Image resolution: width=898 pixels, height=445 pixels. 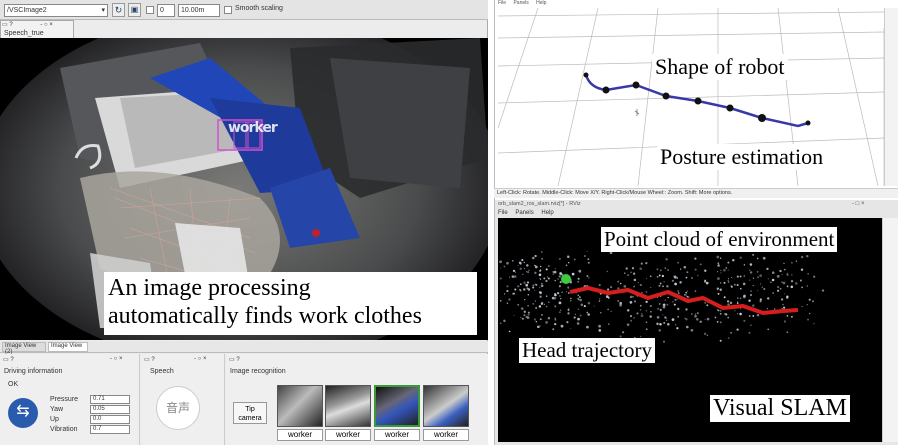 What do you see at coordinates (166, 10) in the screenshot?
I see `frame-spinbox: 0` at bounding box center [166, 10].